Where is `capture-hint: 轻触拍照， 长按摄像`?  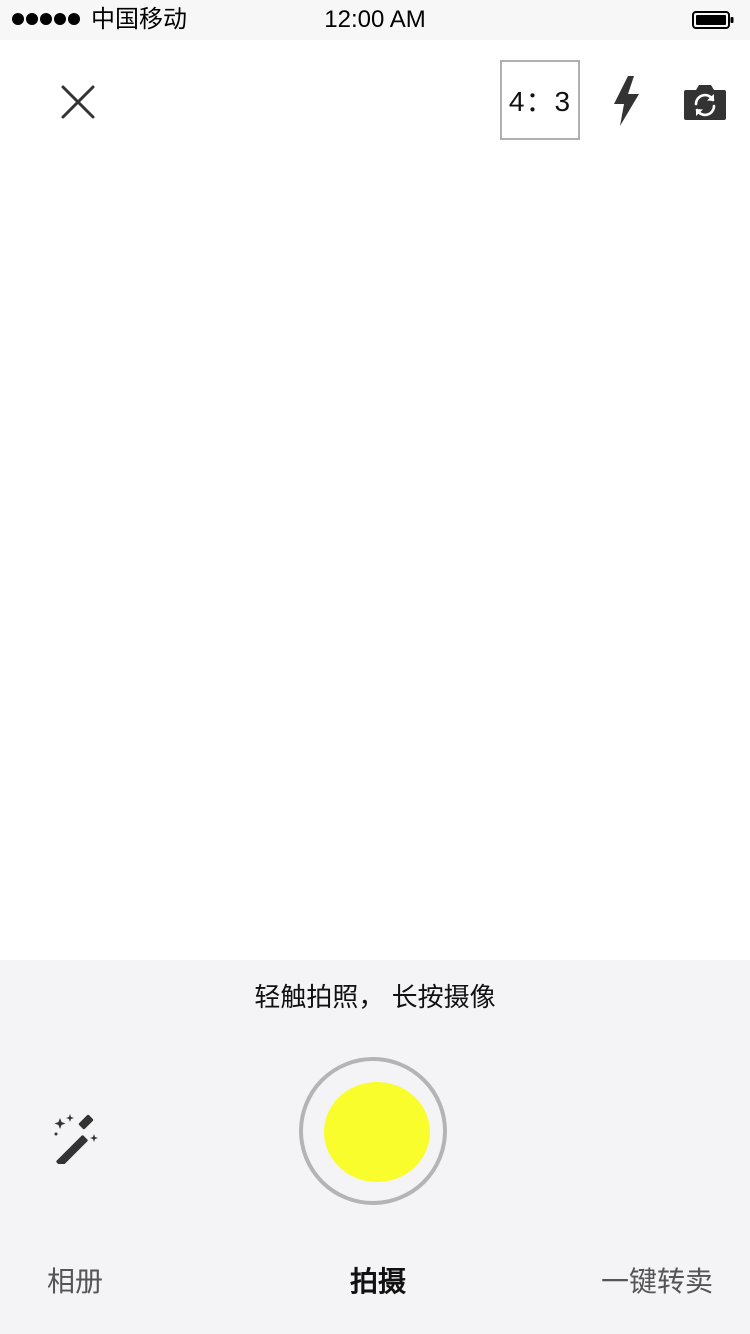
capture-hint: 轻触拍照， 长按摄像 is located at coordinates (375, 997).